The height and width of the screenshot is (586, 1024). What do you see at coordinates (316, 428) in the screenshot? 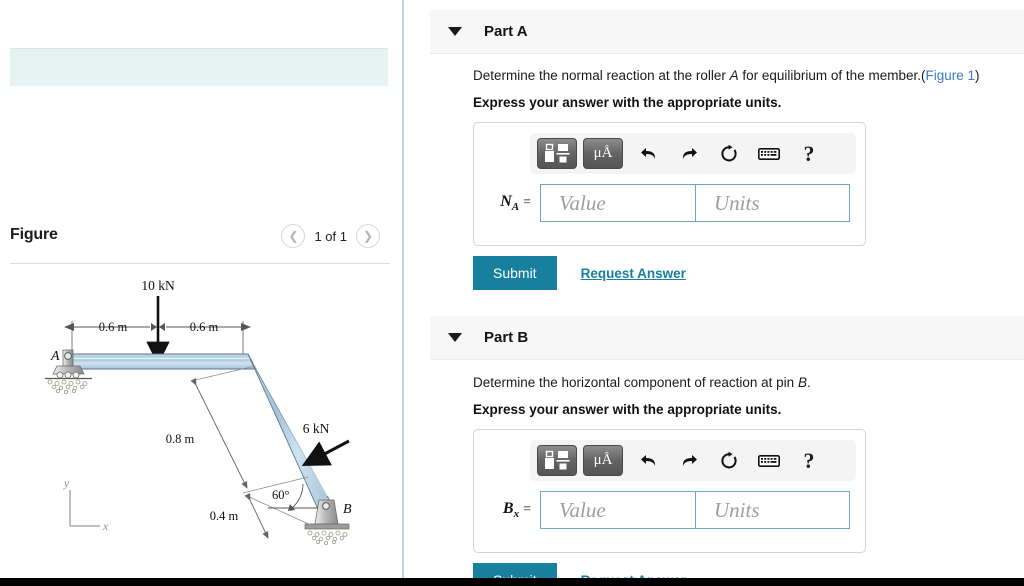
I see `svg-text: 6 kN` at bounding box center [316, 428].